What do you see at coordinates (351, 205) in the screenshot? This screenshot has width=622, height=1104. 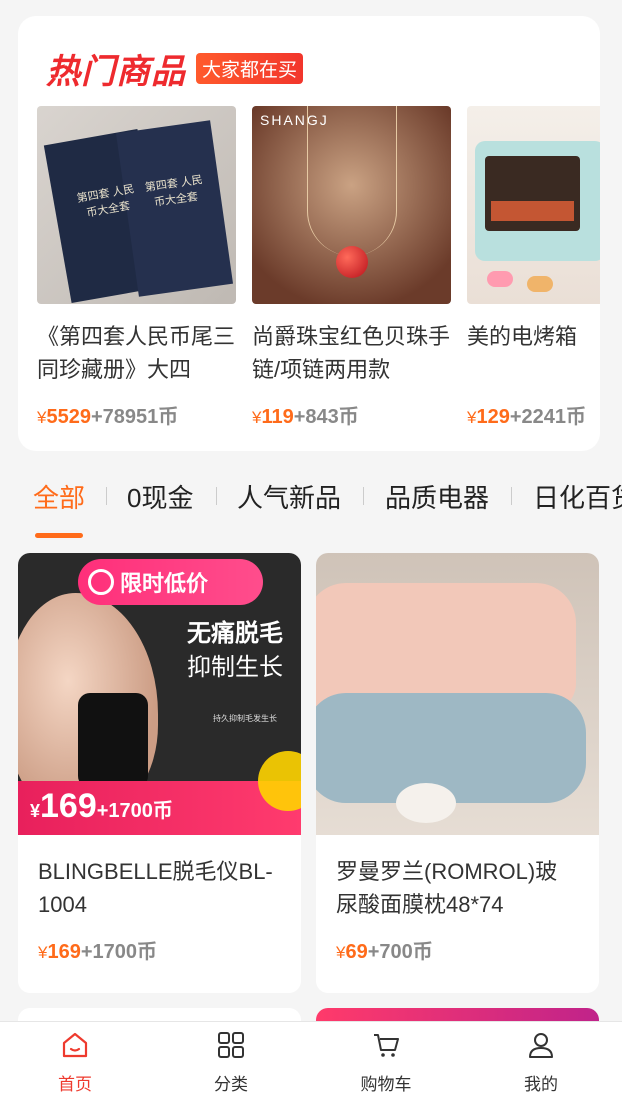 I see `product-image: SHANGJ` at bounding box center [351, 205].